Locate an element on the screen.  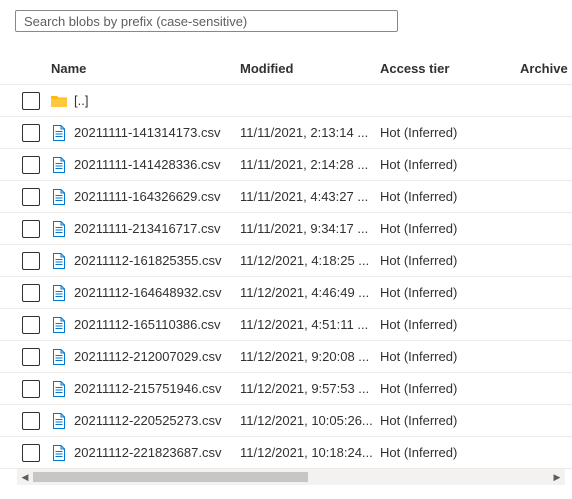
scroll-left-arrow-icon: ◀ is located at coordinates (25, 477).